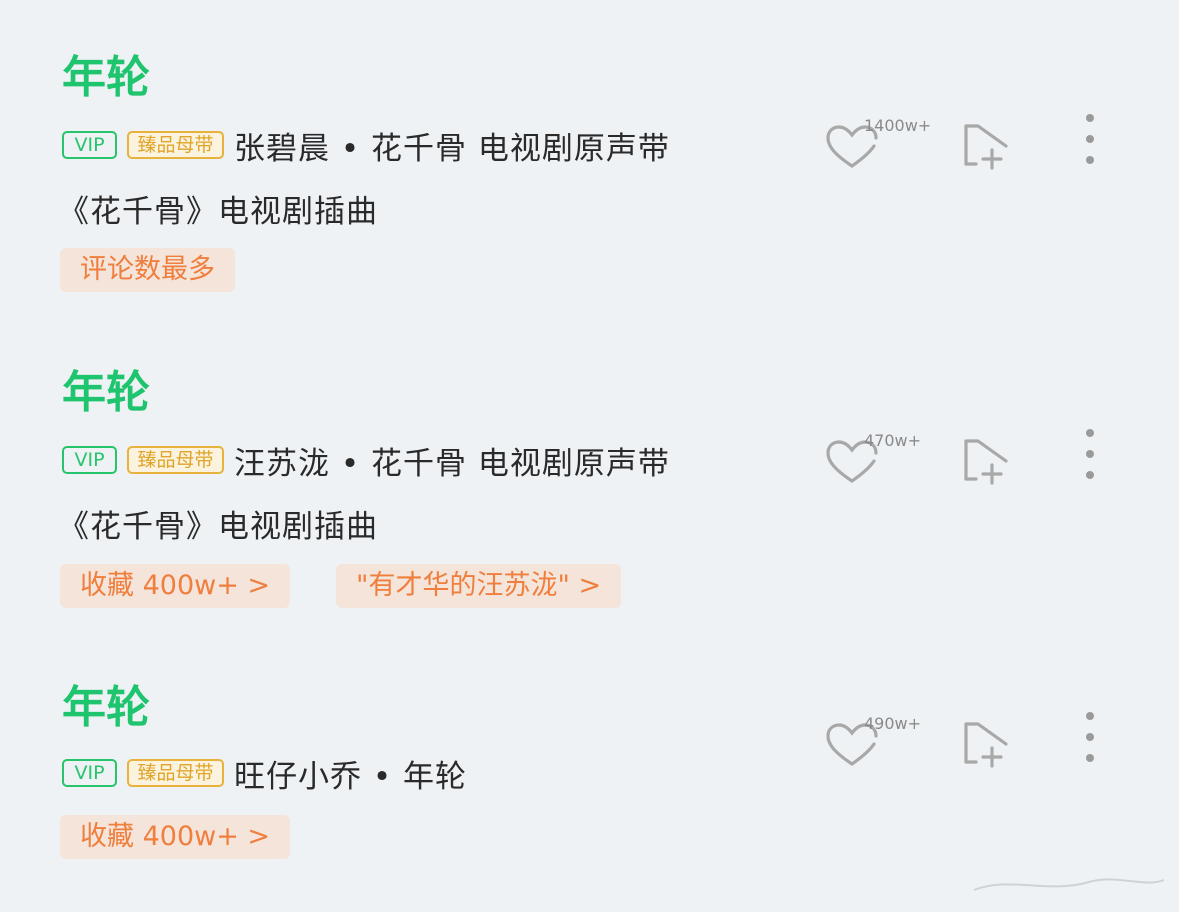  I want to click on song-meta-row: VIP 臻品母带 旺仔小乔 • 年轮, so click(264, 773).